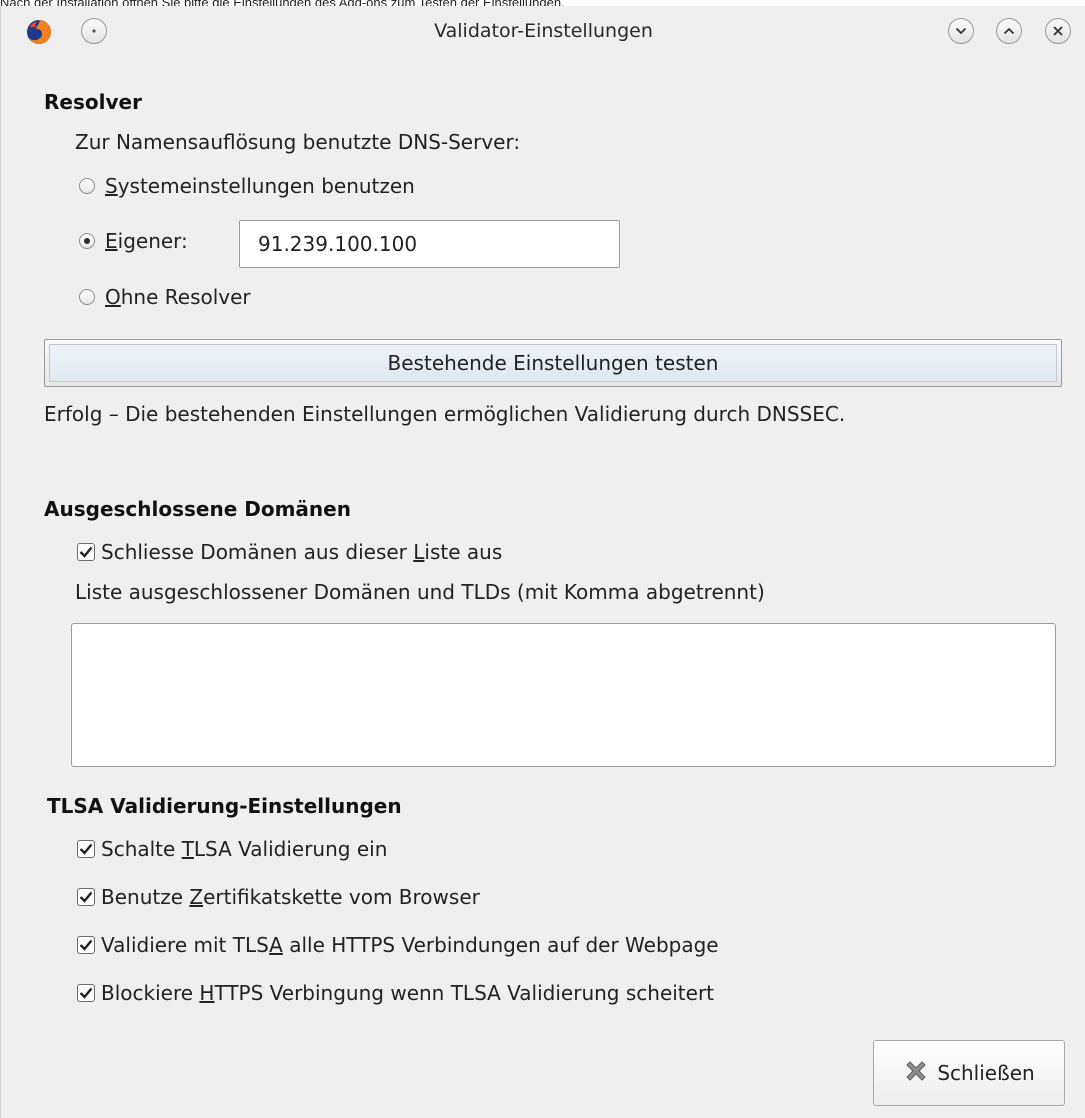 This screenshot has height=1118, width=1085. Describe the element at coordinates (290, 897) in the screenshot. I see `browser-cert-chain-label: Benutze Zertifikatskette vom Browser` at that location.